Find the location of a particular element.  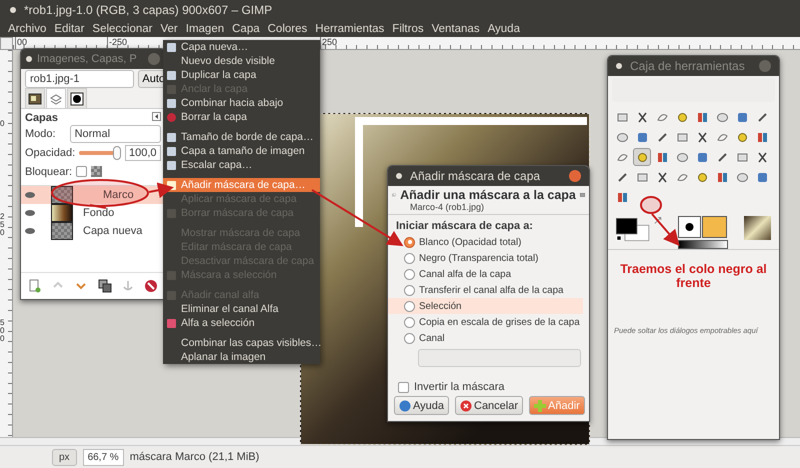

radio-option: Negro (Transparencia total) is located at coordinates (485, 258).